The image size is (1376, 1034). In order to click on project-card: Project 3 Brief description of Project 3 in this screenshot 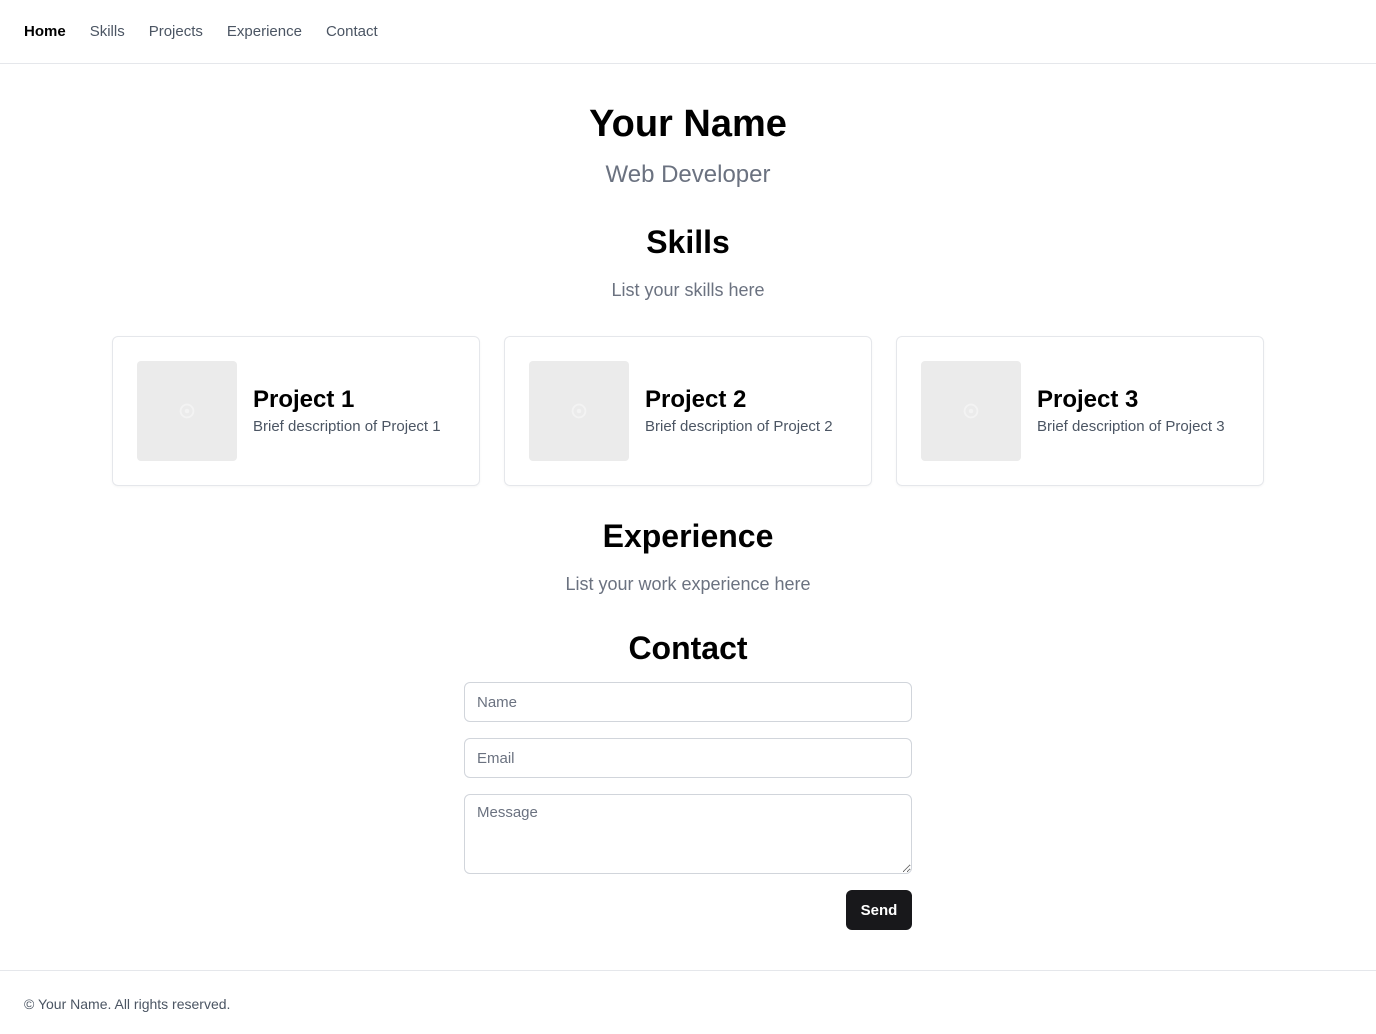, I will do `click(1080, 411)`.